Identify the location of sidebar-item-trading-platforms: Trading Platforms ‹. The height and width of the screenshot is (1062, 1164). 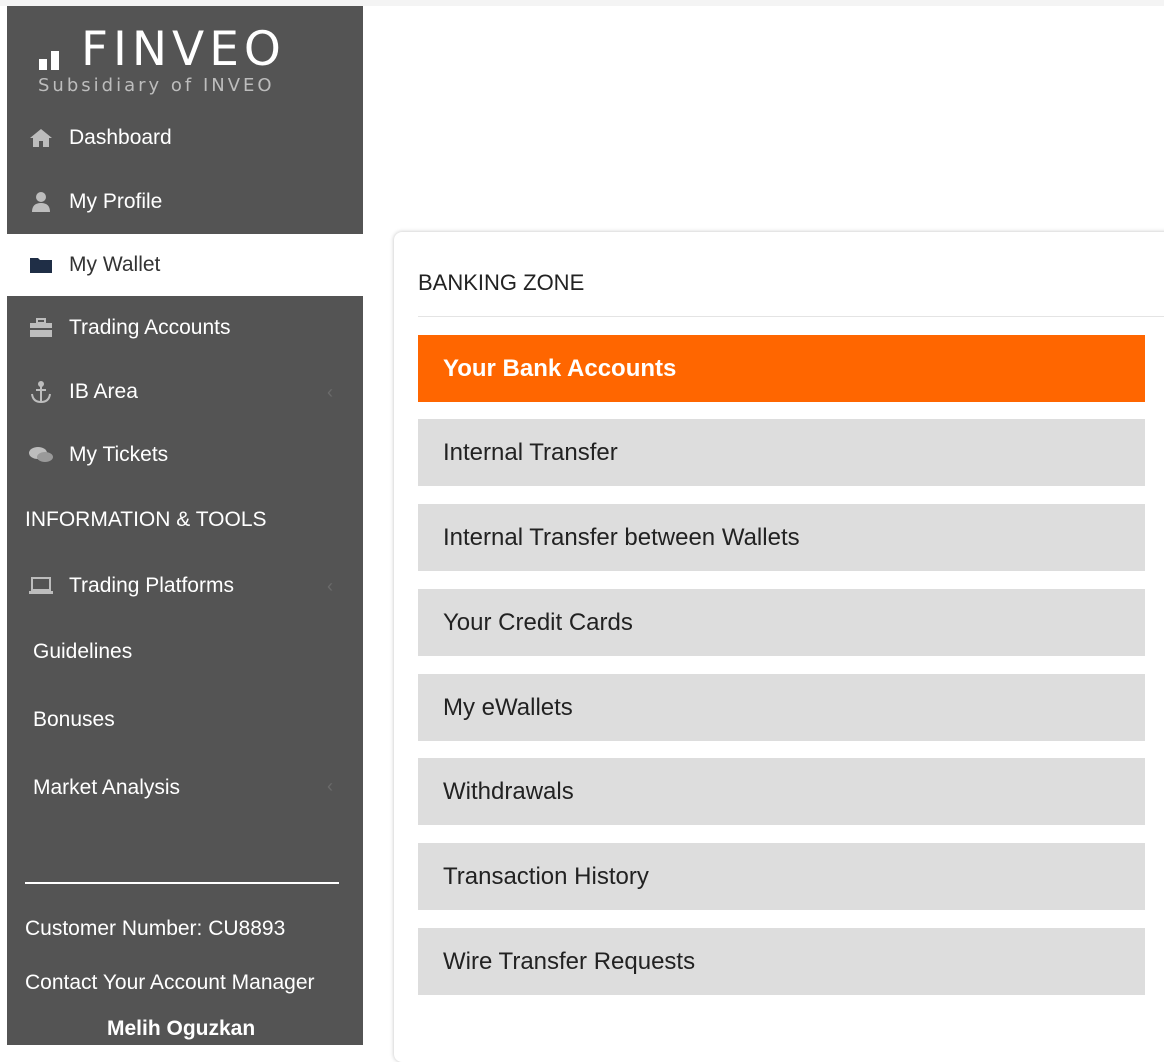
(185, 586).